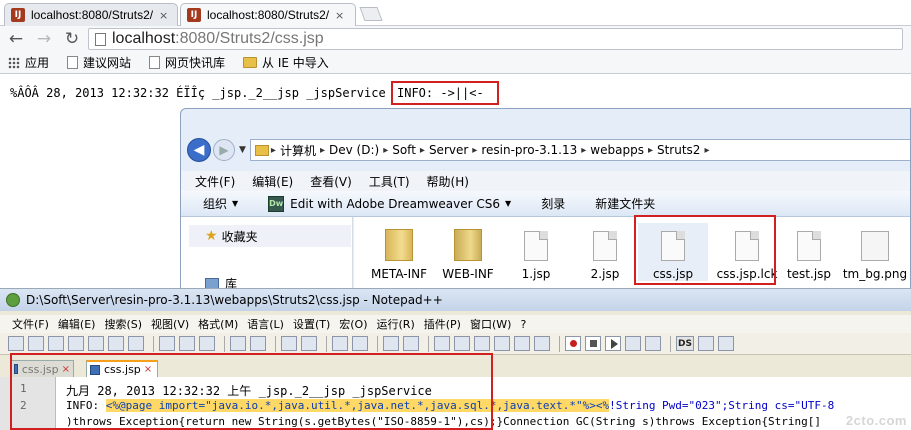  Describe the element at coordinates (238, 343) in the screenshot. I see `undo-icon` at that location.